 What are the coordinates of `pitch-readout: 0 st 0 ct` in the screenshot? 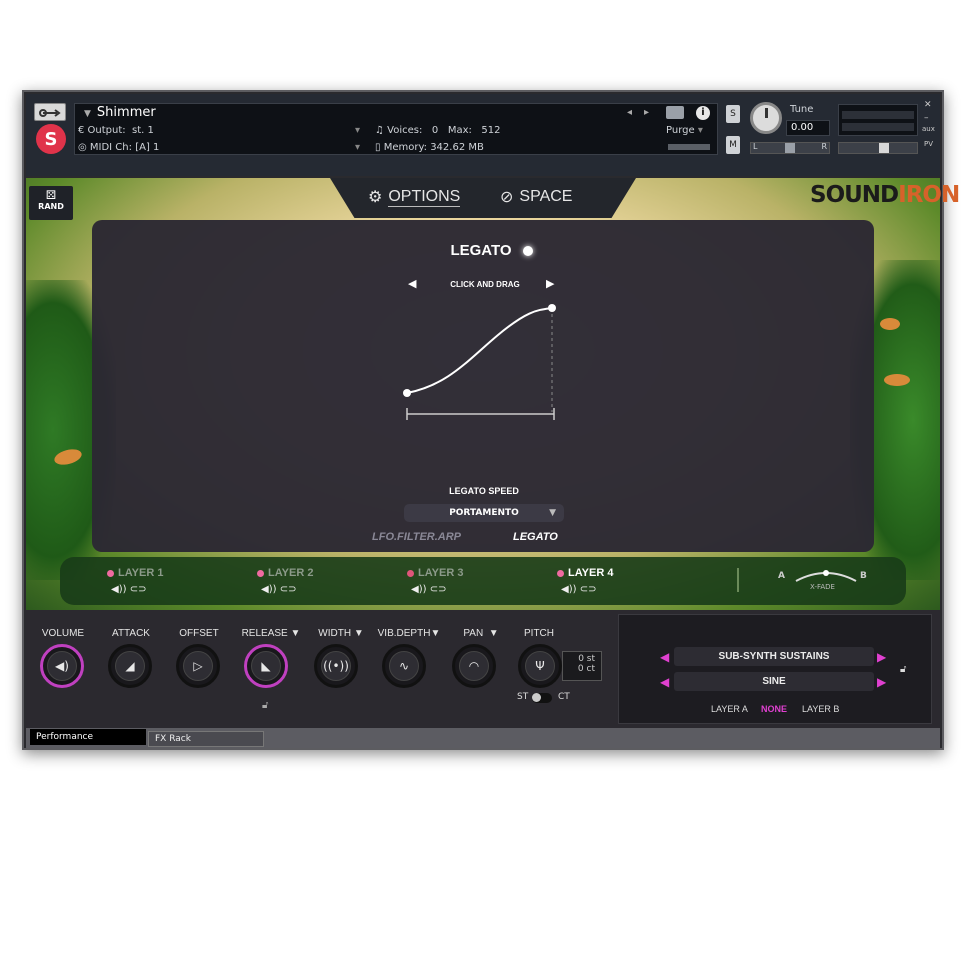 It's located at (582, 666).